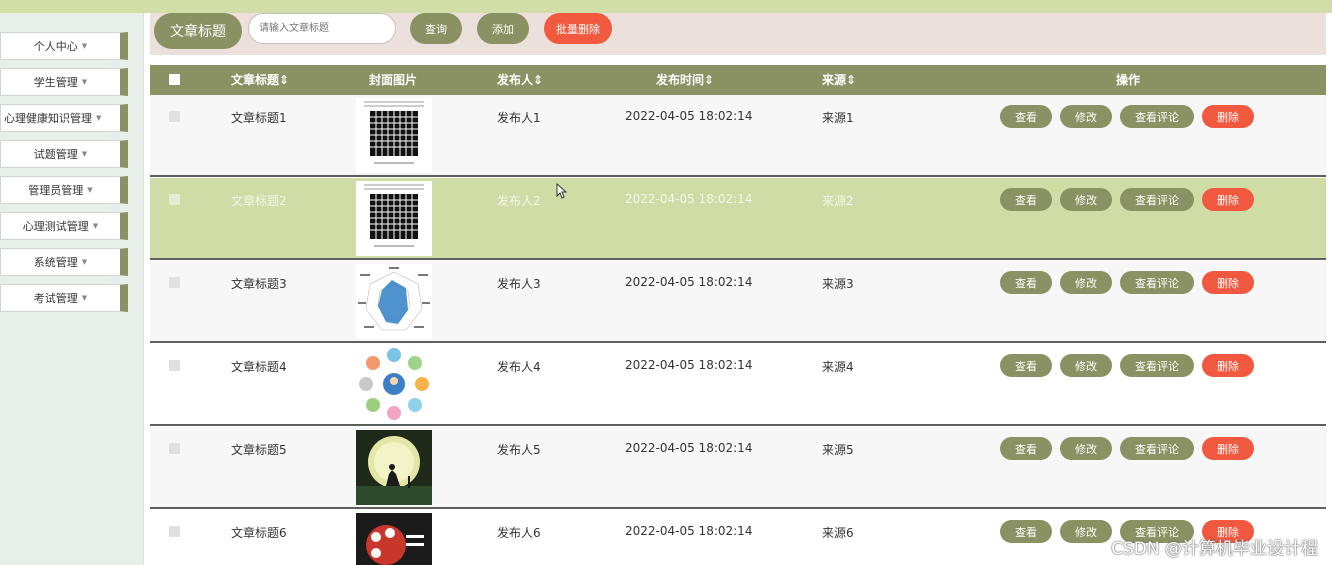  Describe the element at coordinates (666, 6) in the screenshot. I see `top-bar` at that location.